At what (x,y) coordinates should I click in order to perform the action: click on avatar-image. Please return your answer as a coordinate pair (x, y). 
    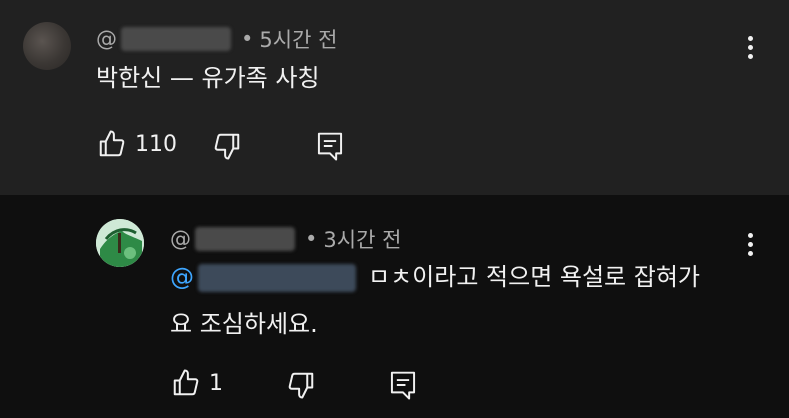
    Looking at the image, I should click on (120, 243).